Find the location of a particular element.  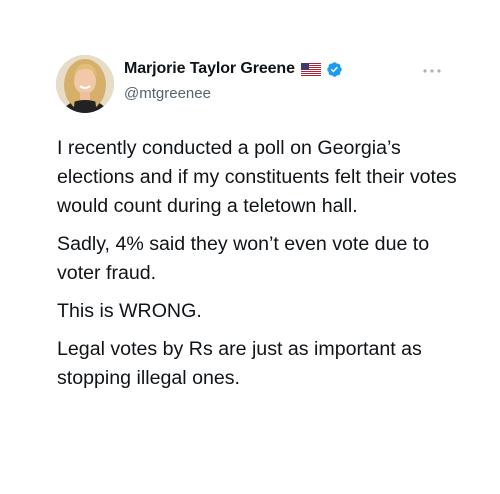

verified-badge-icon is located at coordinates (334, 69).